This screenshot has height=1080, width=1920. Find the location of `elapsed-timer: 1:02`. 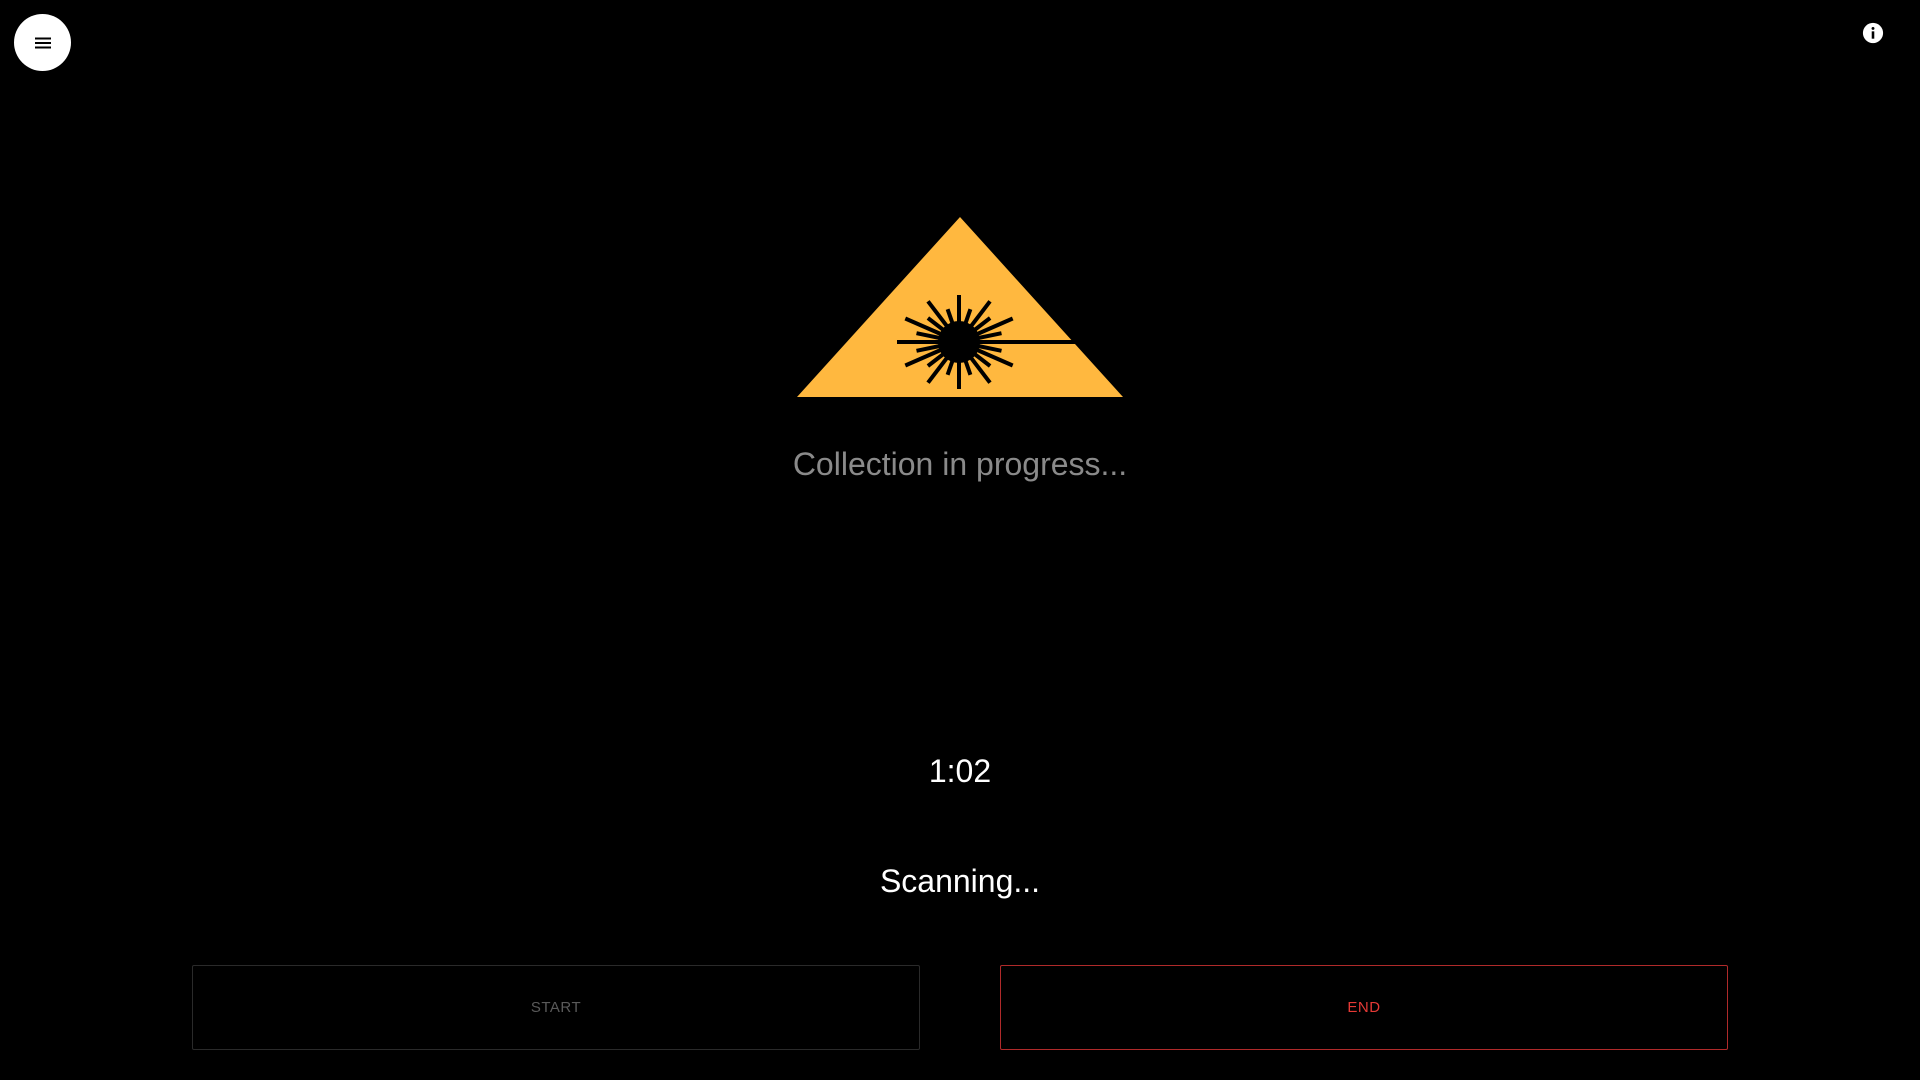

elapsed-timer: 1:02 is located at coordinates (960, 771).